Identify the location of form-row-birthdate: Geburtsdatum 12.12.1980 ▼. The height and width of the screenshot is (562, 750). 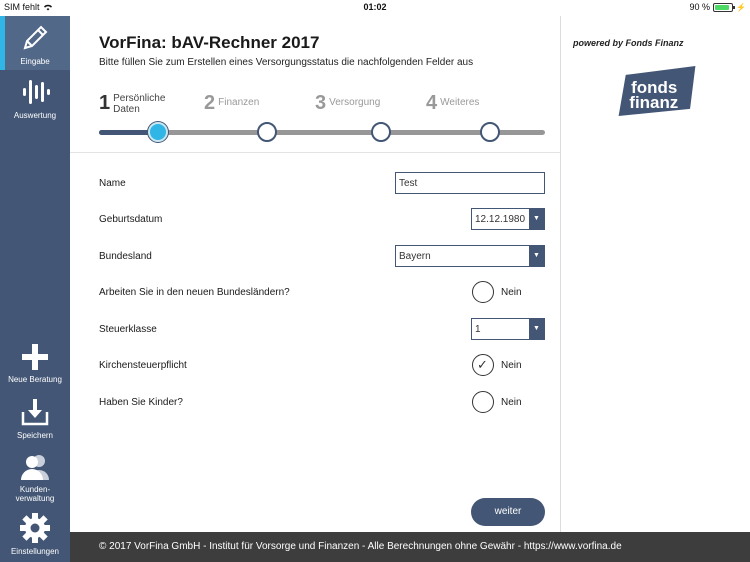
(322, 220).